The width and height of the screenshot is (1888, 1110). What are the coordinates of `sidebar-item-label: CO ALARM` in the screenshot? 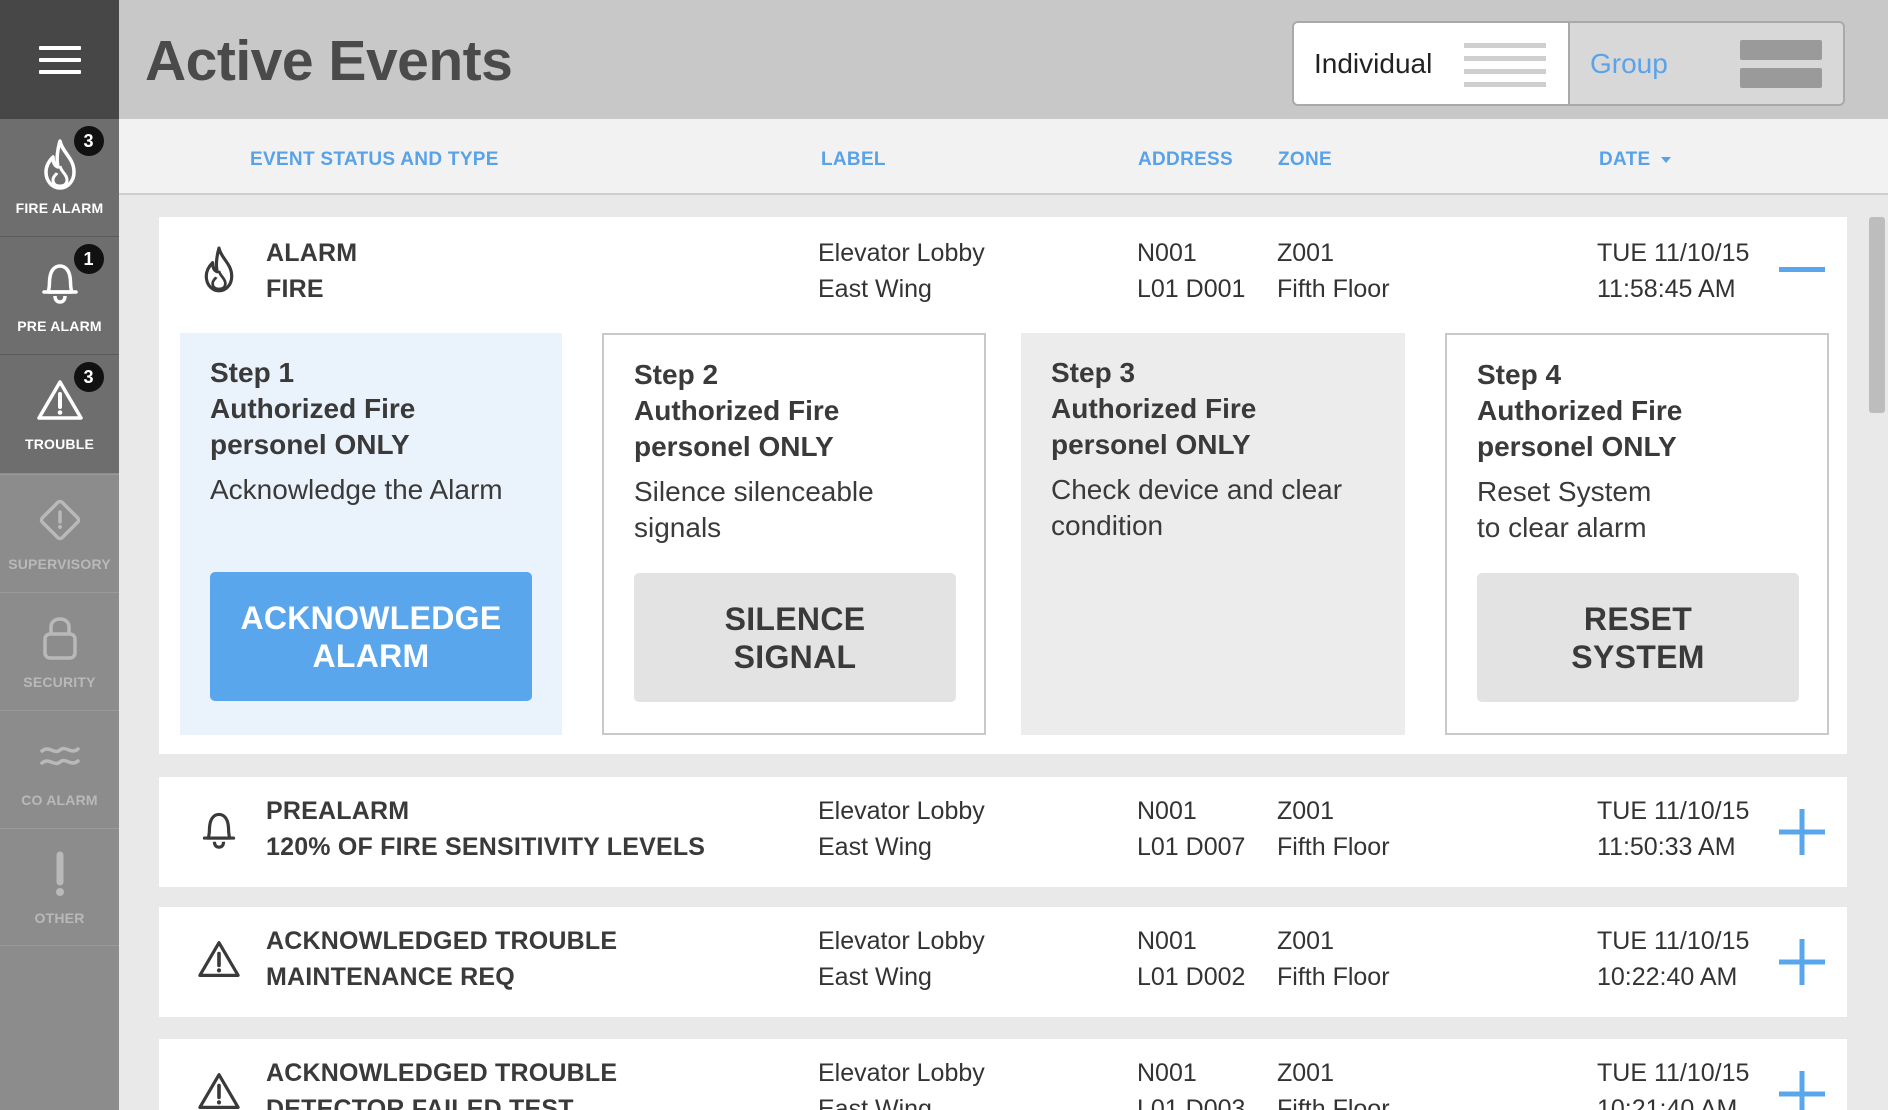 It's located at (59, 800).